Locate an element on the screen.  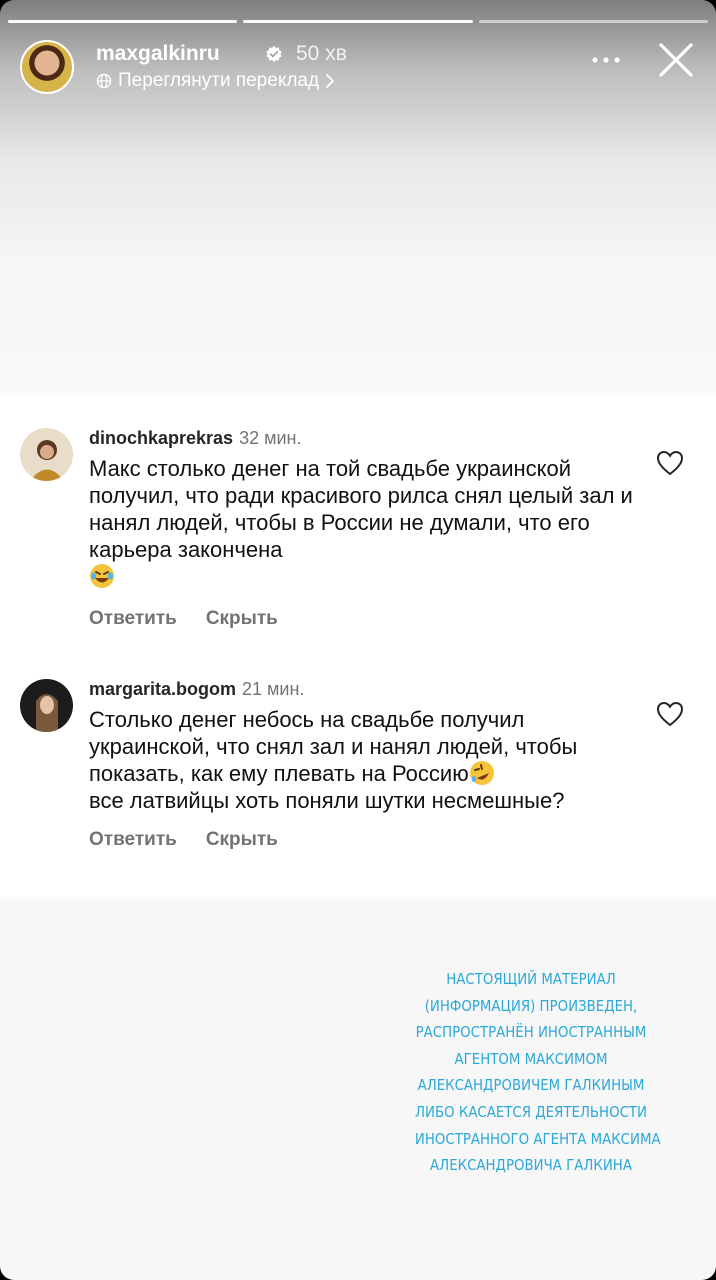
comment-time: 32 мин. is located at coordinates (270, 438).